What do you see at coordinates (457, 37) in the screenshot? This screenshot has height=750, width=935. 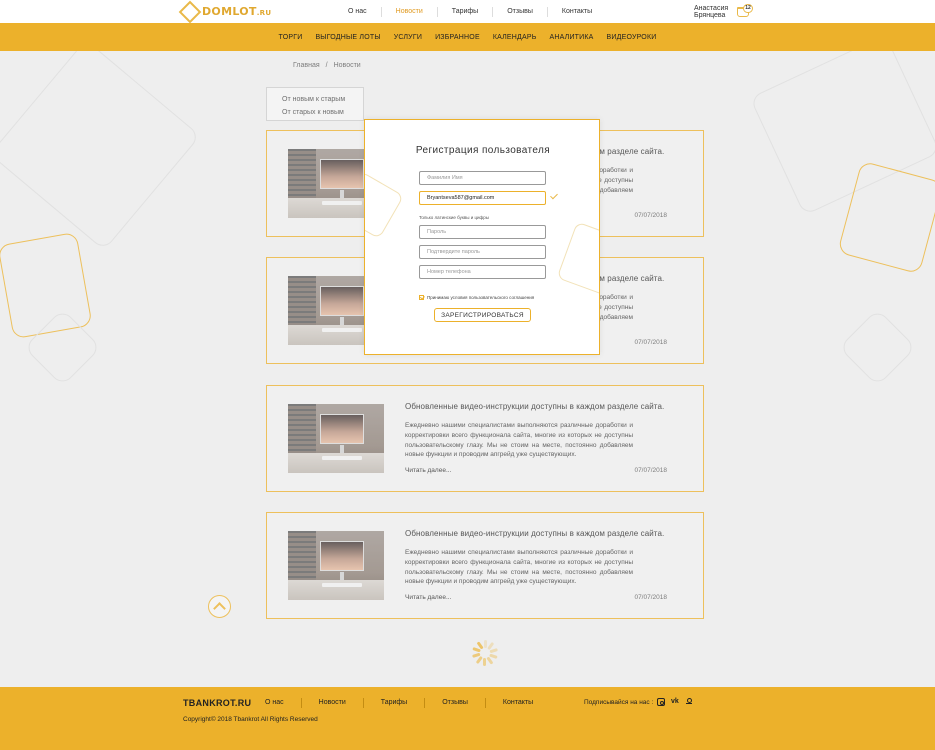 I see `main-menu-item: Избранное` at bounding box center [457, 37].